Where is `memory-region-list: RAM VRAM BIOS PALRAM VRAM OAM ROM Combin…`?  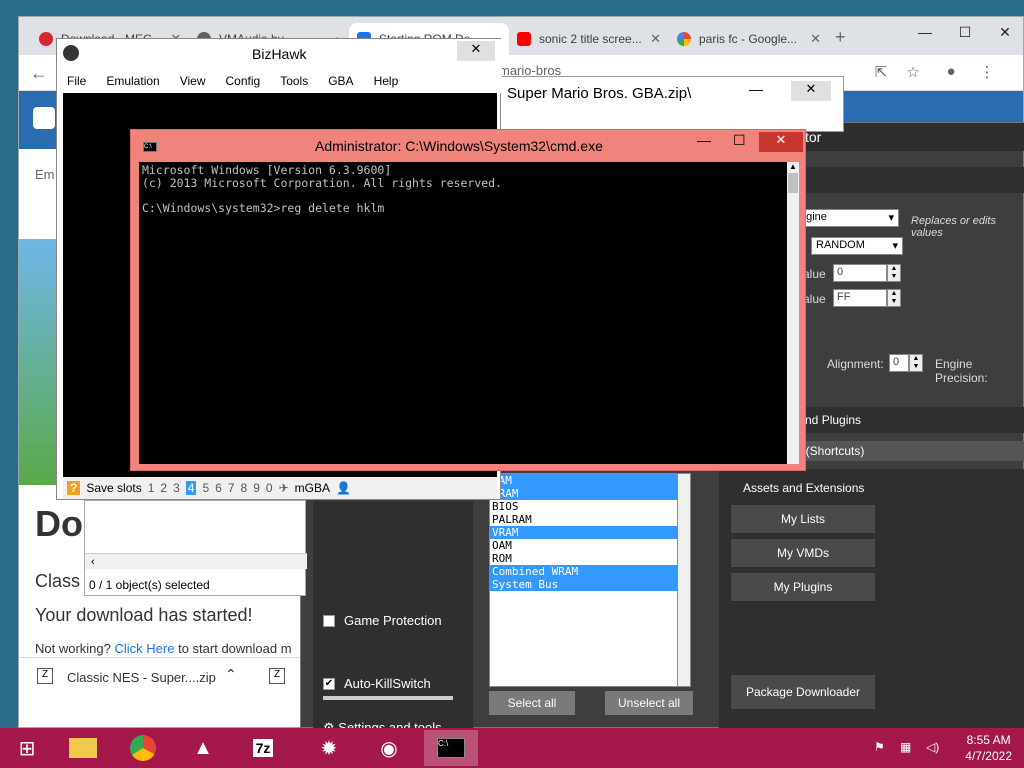
memory-region-list: RAM VRAM BIOS PALRAM VRAM OAM ROM Combin… is located at coordinates (584, 580).